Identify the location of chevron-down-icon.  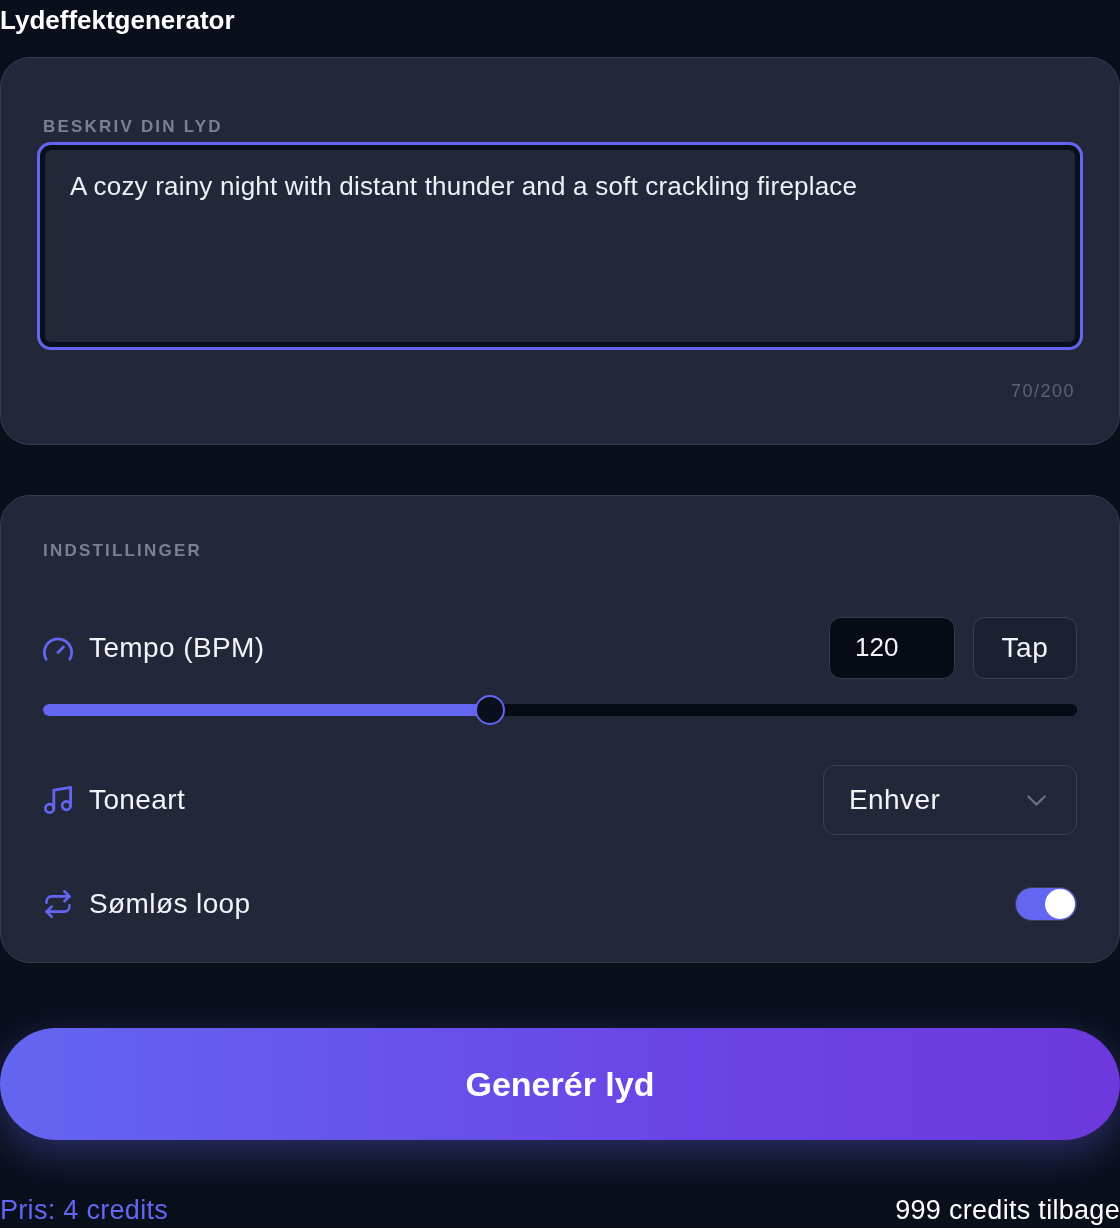
(1036, 800).